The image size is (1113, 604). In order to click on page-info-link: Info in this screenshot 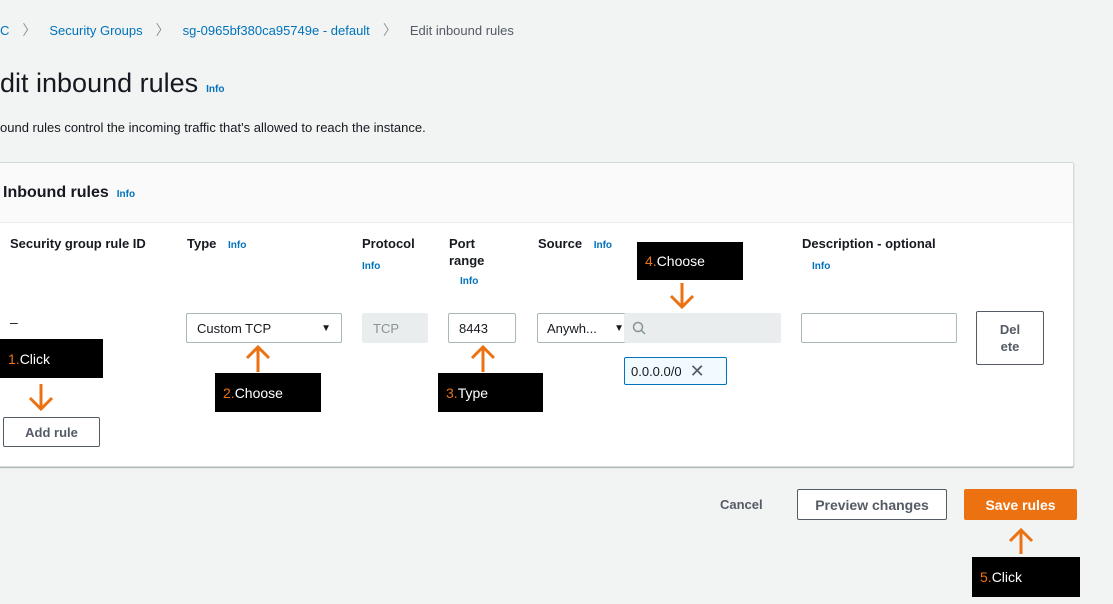, I will do `click(215, 89)`.